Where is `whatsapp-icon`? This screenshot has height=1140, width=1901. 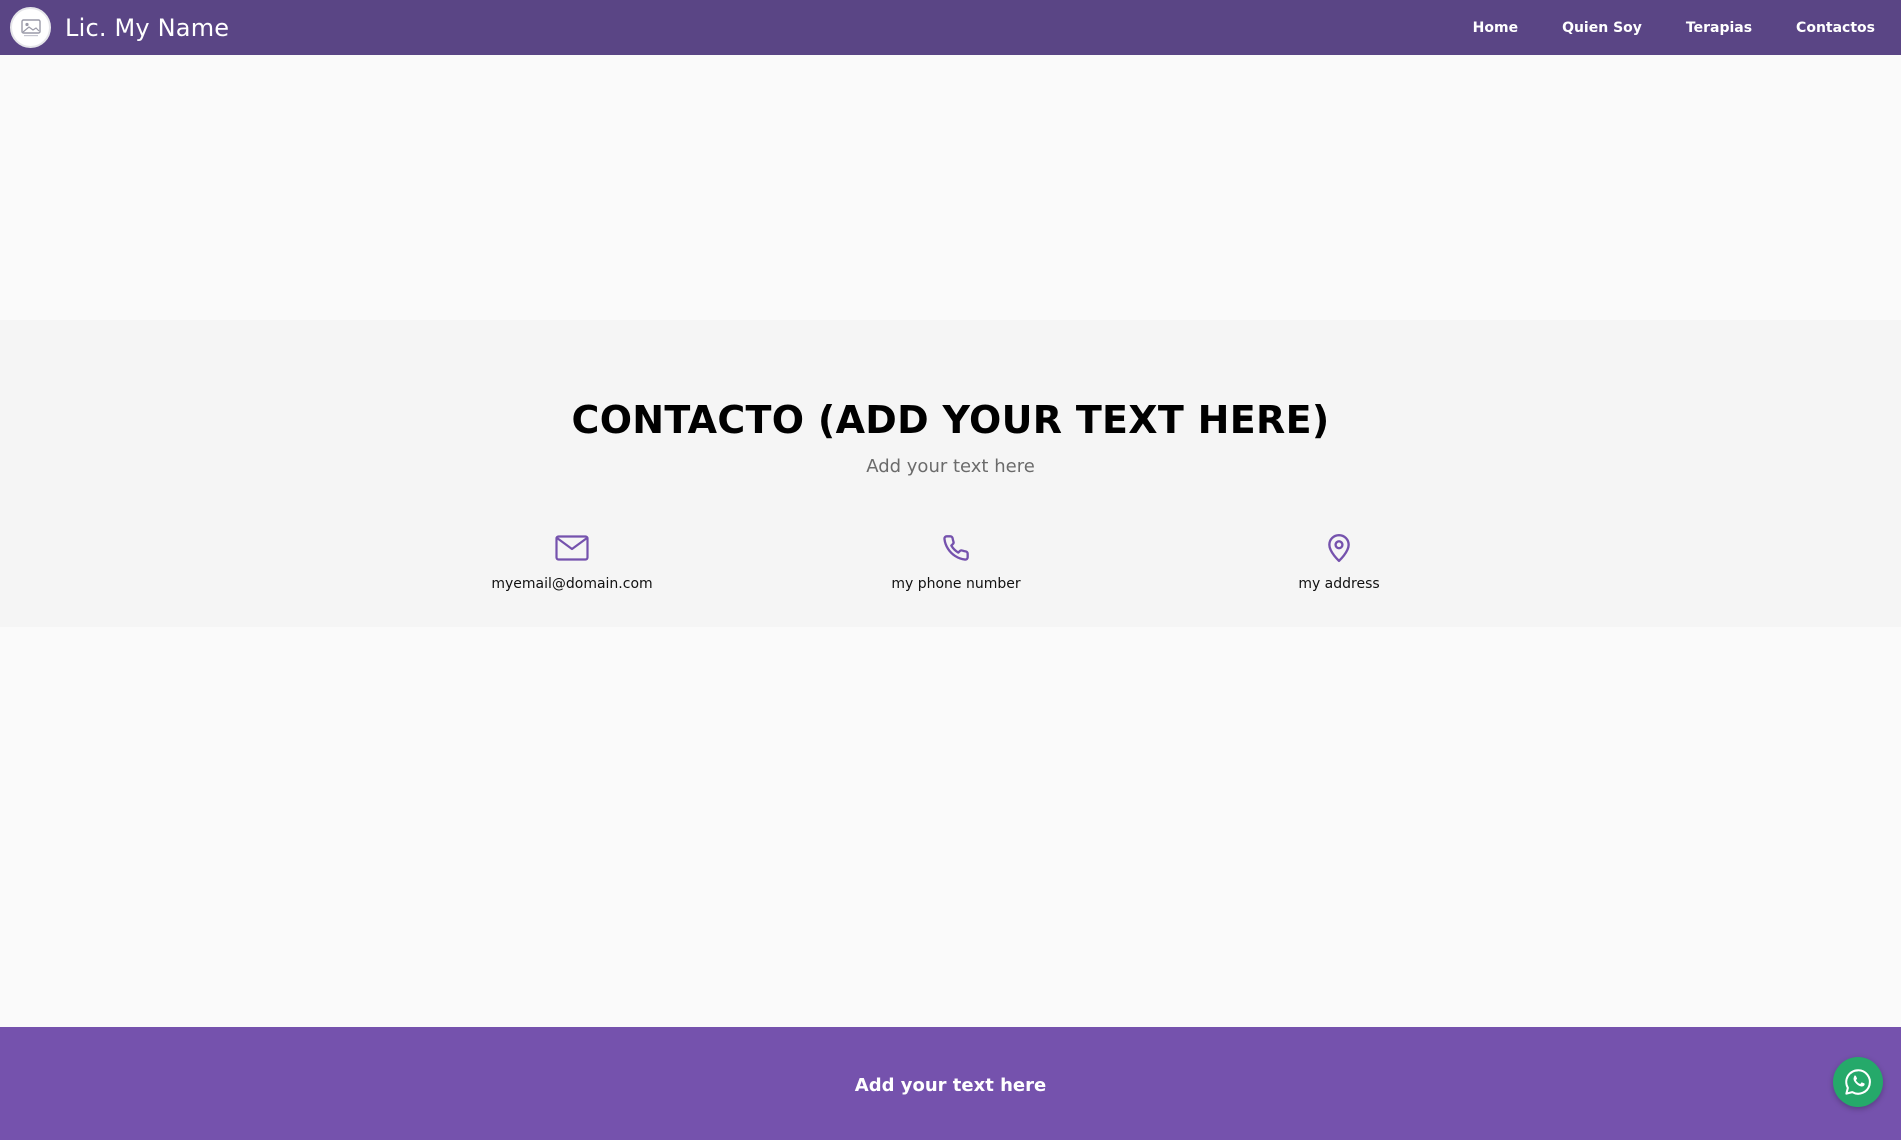 whatsapp-icon is located at coordinates (1858, 1082).